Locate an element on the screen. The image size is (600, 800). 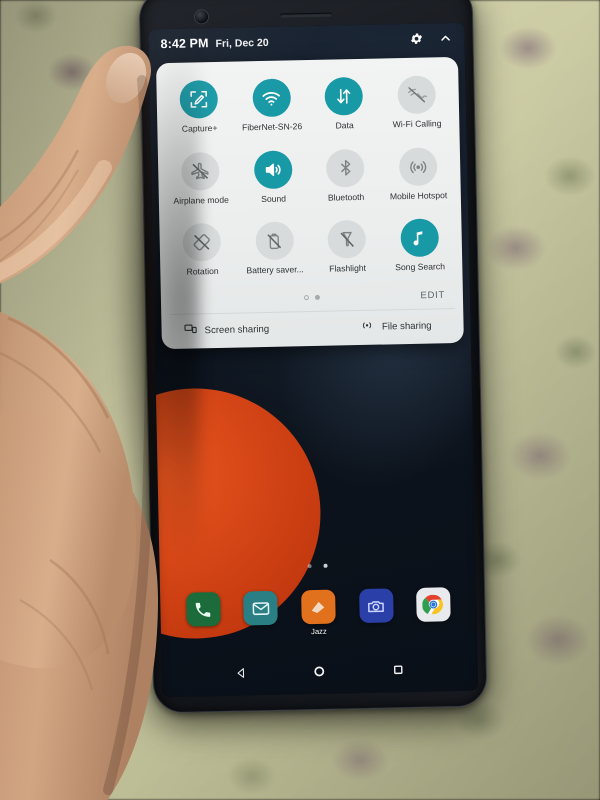
edit-button: EDIT is located at coordinates (432, 296).